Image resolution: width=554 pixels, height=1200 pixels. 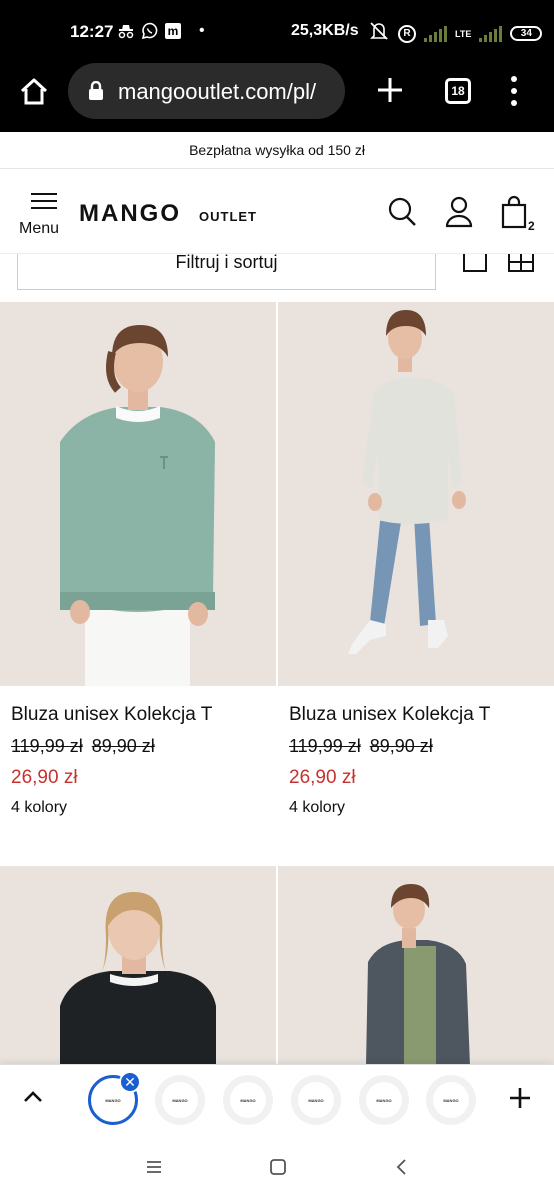 What do you see at coordinates (96, 90) in the screenshot?
I see `lock-icon` at bounding box center [96, 90].